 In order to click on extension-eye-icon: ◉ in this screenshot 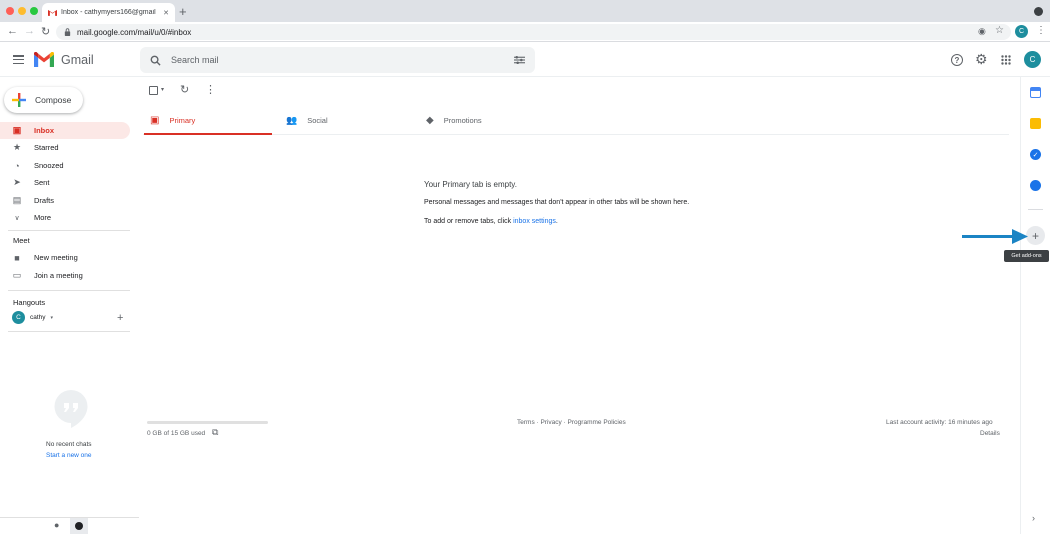, I will do `click(982, 31)`.